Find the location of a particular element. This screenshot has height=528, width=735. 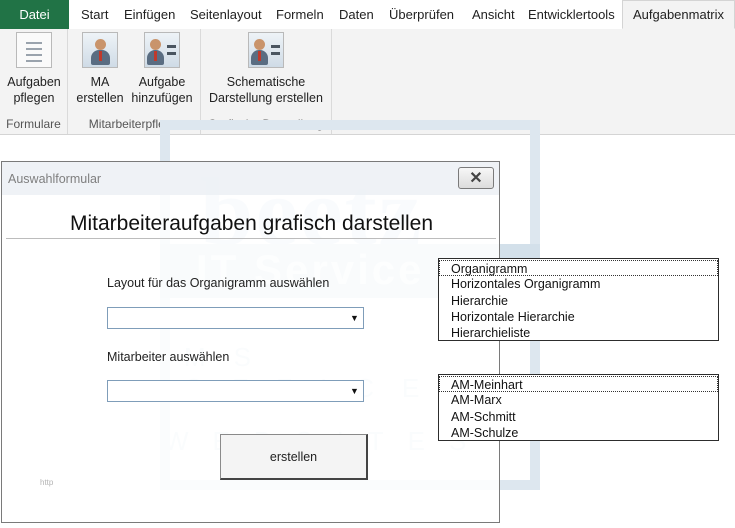

person-card-icon is located at coordinates (162, 50).